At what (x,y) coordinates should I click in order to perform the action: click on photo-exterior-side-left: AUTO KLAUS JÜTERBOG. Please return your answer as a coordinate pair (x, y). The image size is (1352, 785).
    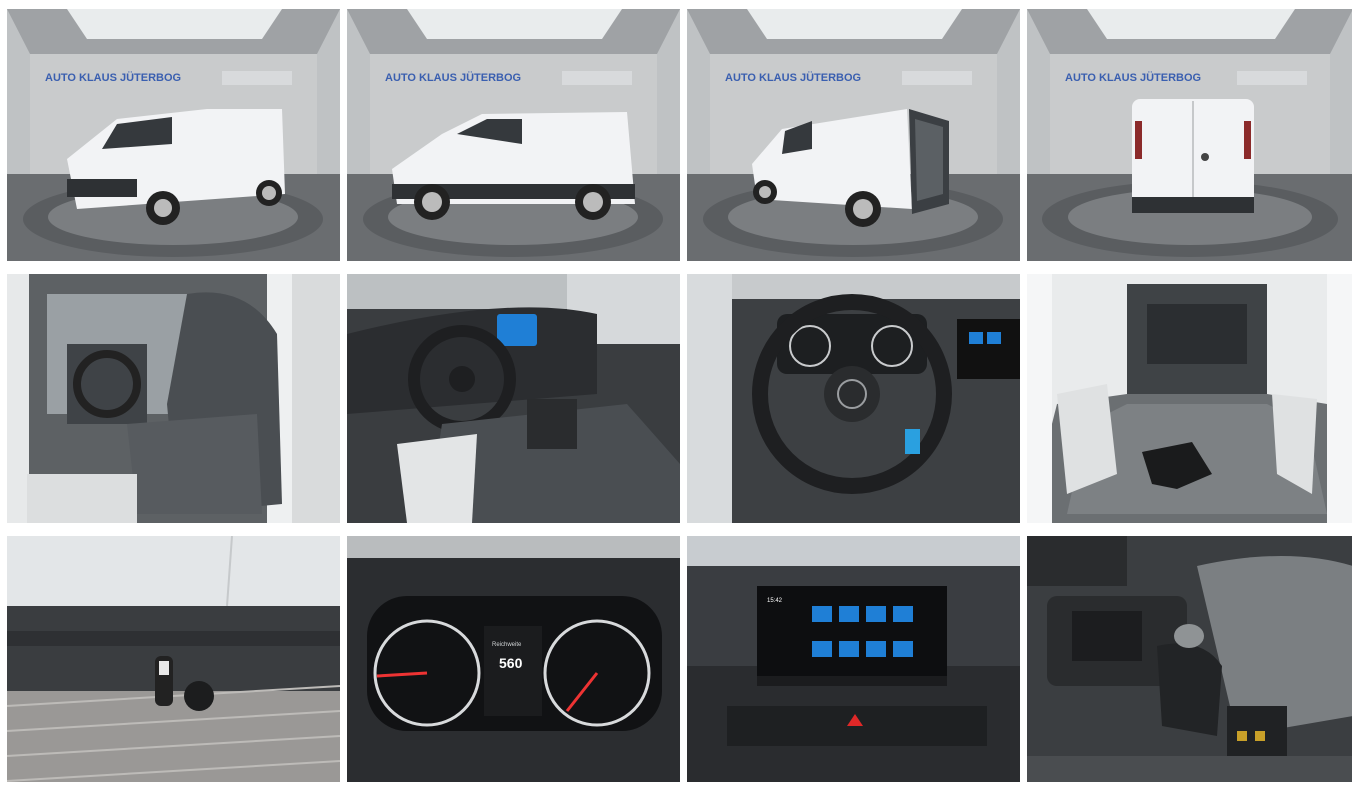
    Looking at the image, I should click on (513, 135).